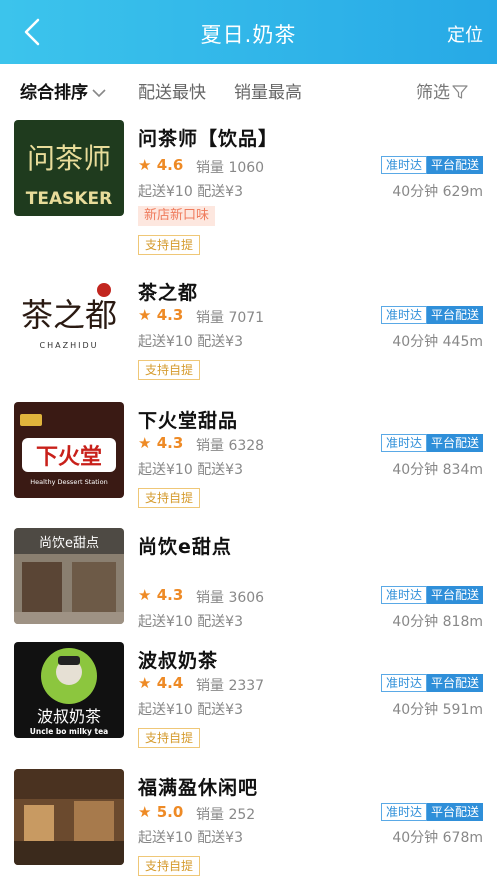 This screenshot has width=497, height=883. I want to click on top-bar: 夏日.奶茶 定位, so click(248, 32).